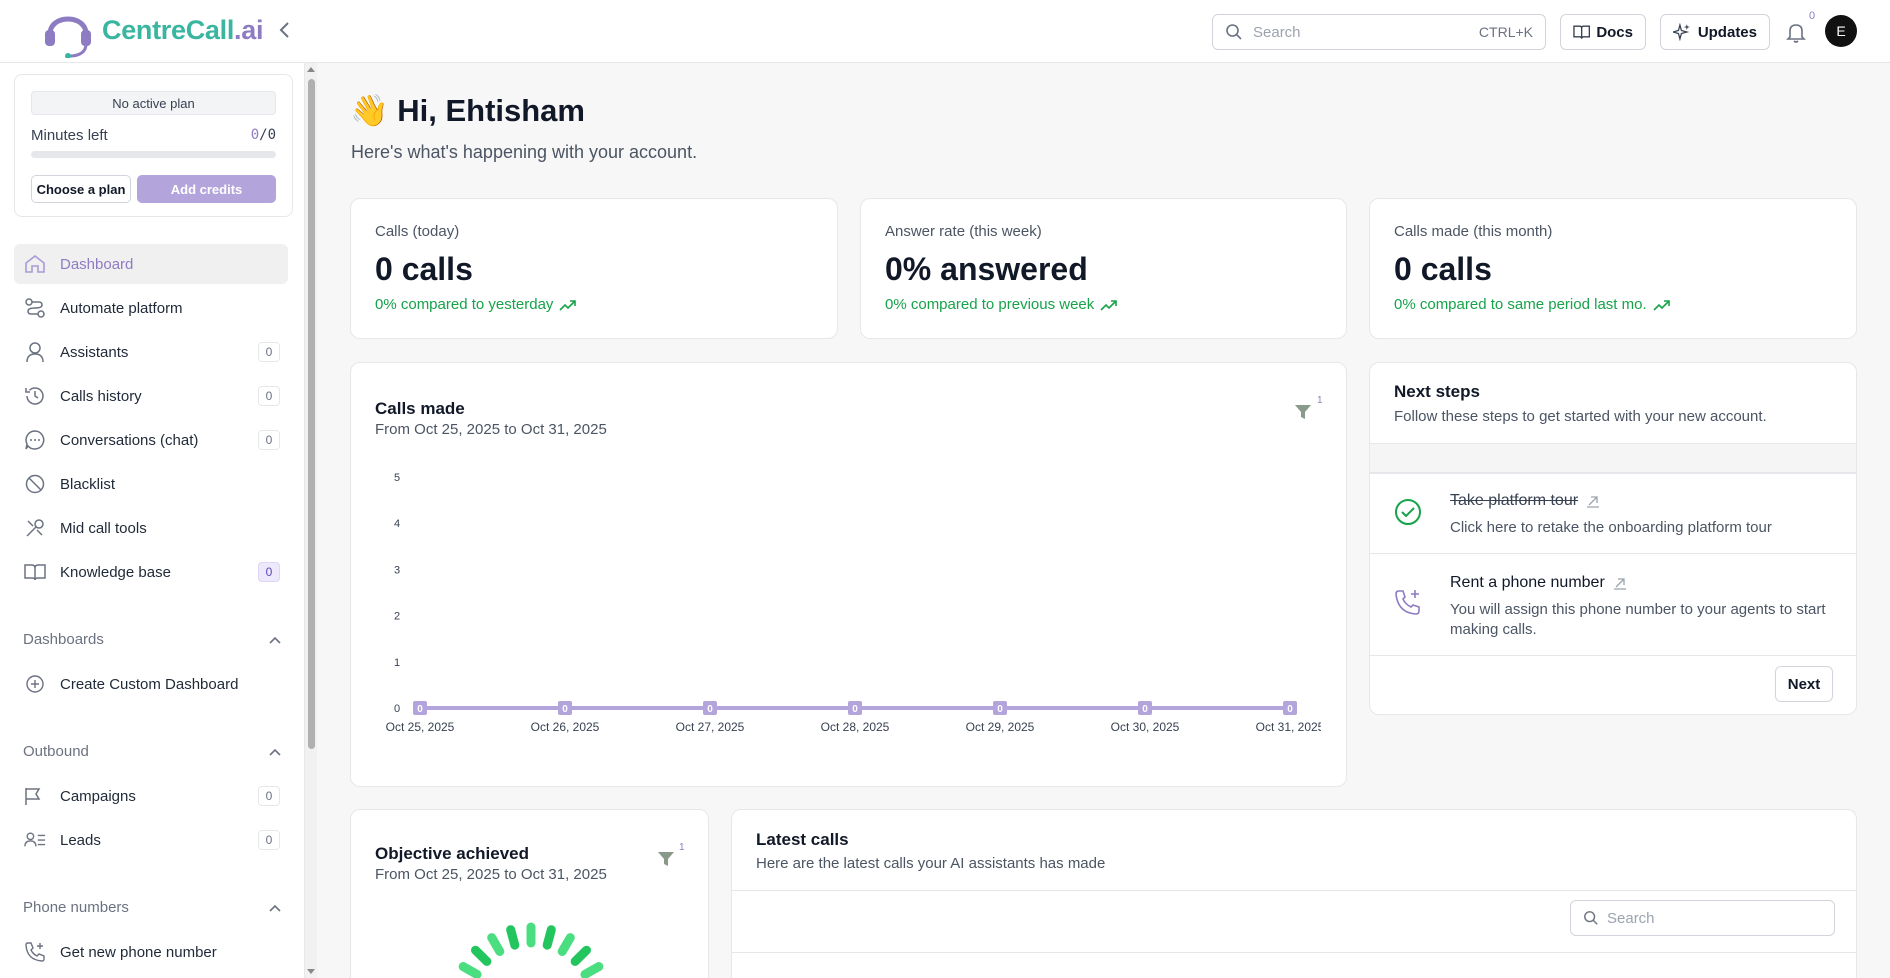 The height and width of the screenshot is (978, 1890). What do you see at coordinates (168, 29) in the screenshot?
I see `brand-name-main: CentreCall` at bounding box center [168, 29].